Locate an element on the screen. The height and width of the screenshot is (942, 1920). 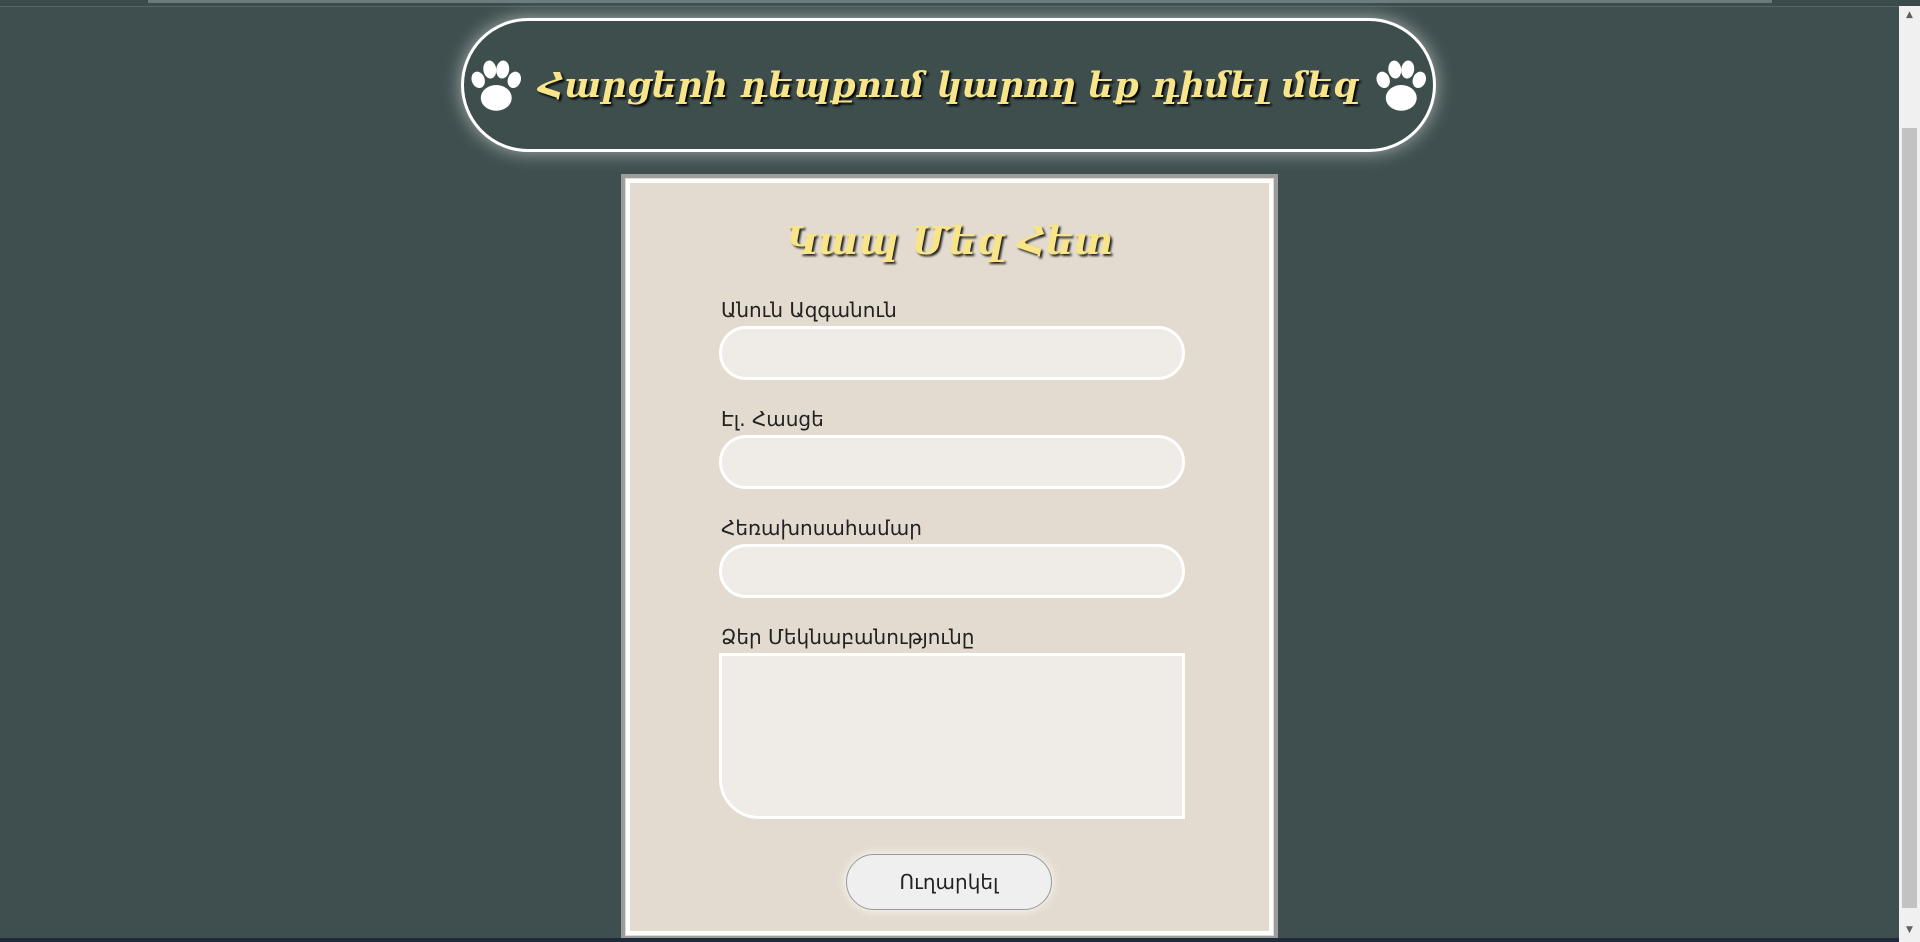
comment-label: Ձեր Մեկնաբանությունը is located at coordinates (848, 637).